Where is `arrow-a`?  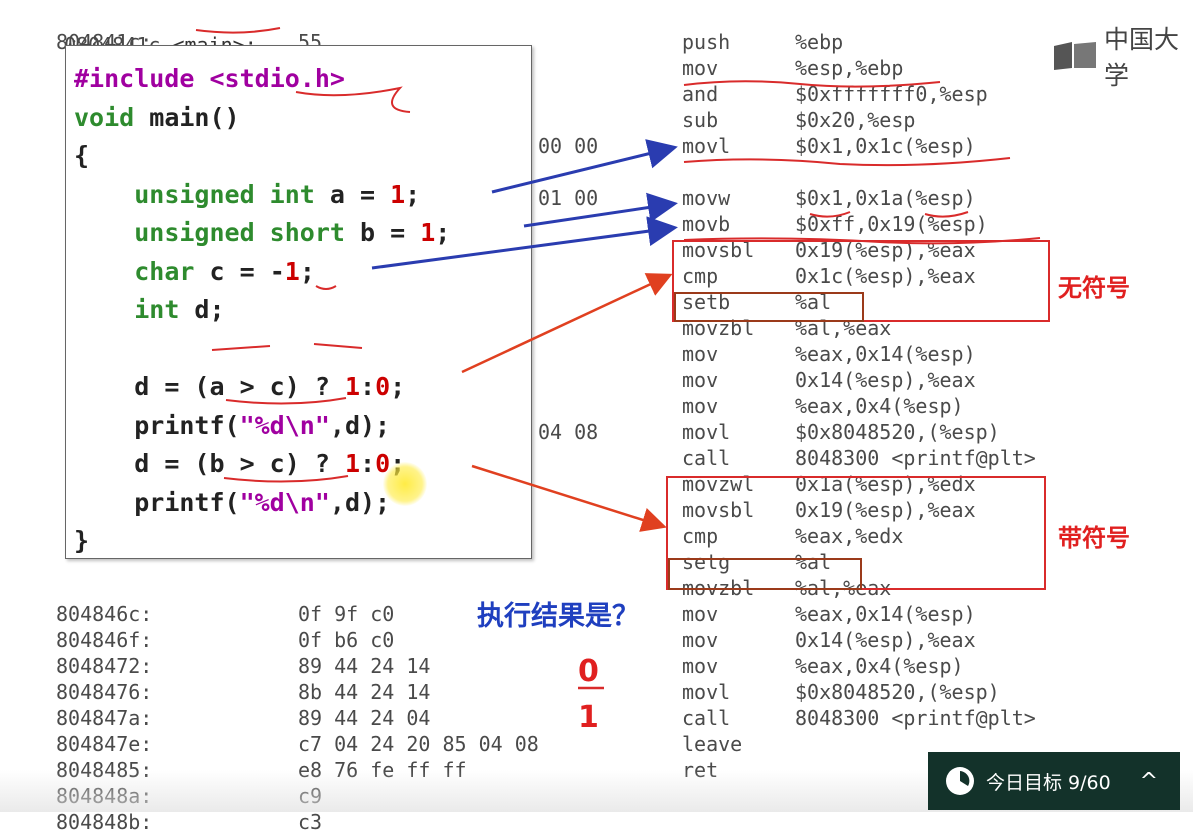 arrow-a is located at coordinates (584, 166).